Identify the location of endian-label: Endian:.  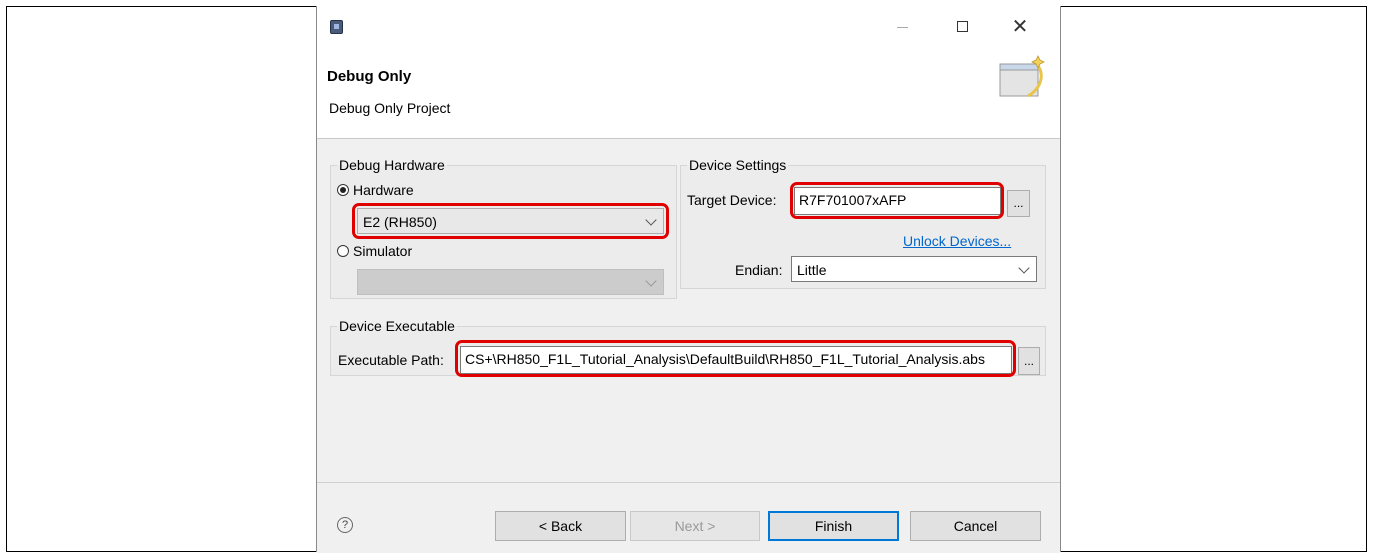
(759, 270).